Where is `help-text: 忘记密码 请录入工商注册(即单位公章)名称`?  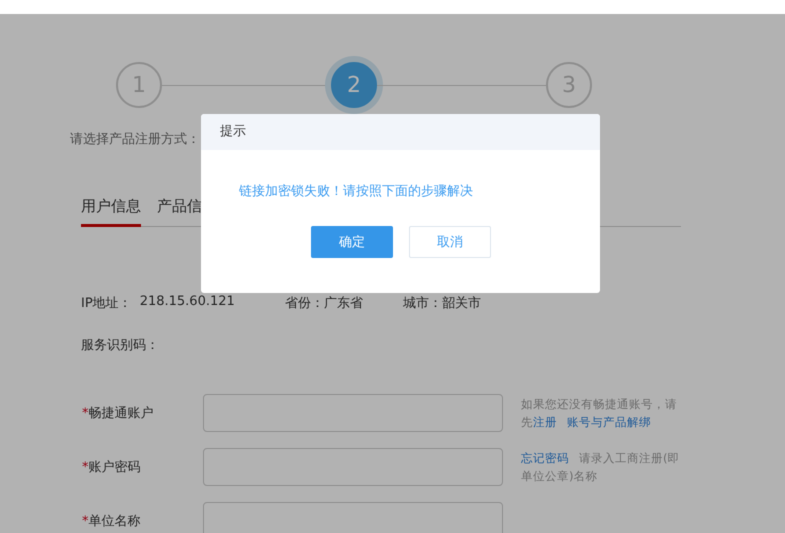
help-text: 忘记密码 请录入工商注册(即单位公章)名称 is located at coordinates (600, 467).